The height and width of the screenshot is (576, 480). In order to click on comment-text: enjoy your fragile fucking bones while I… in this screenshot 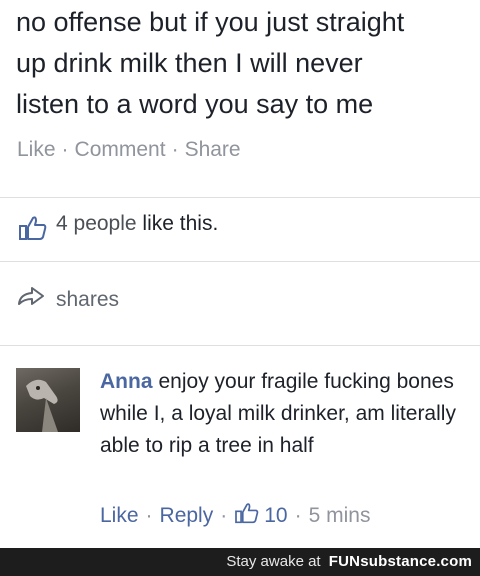, I will do `click(278, 413)`.